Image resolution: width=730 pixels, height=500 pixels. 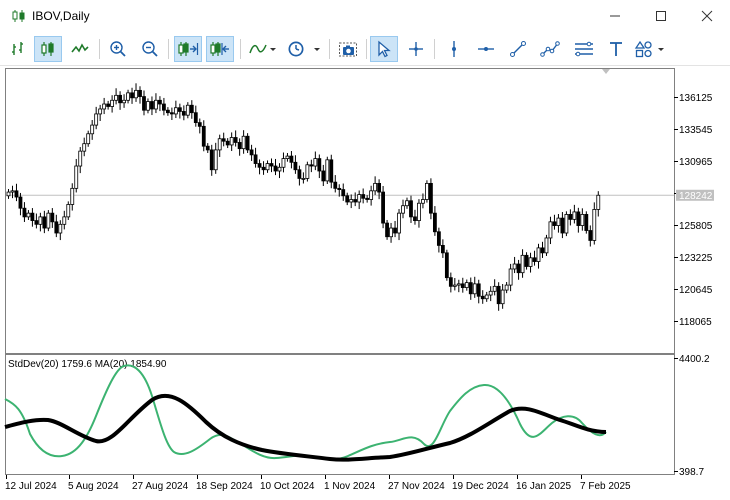 I want to click on crosshair-button, so click(x=416, y=49).